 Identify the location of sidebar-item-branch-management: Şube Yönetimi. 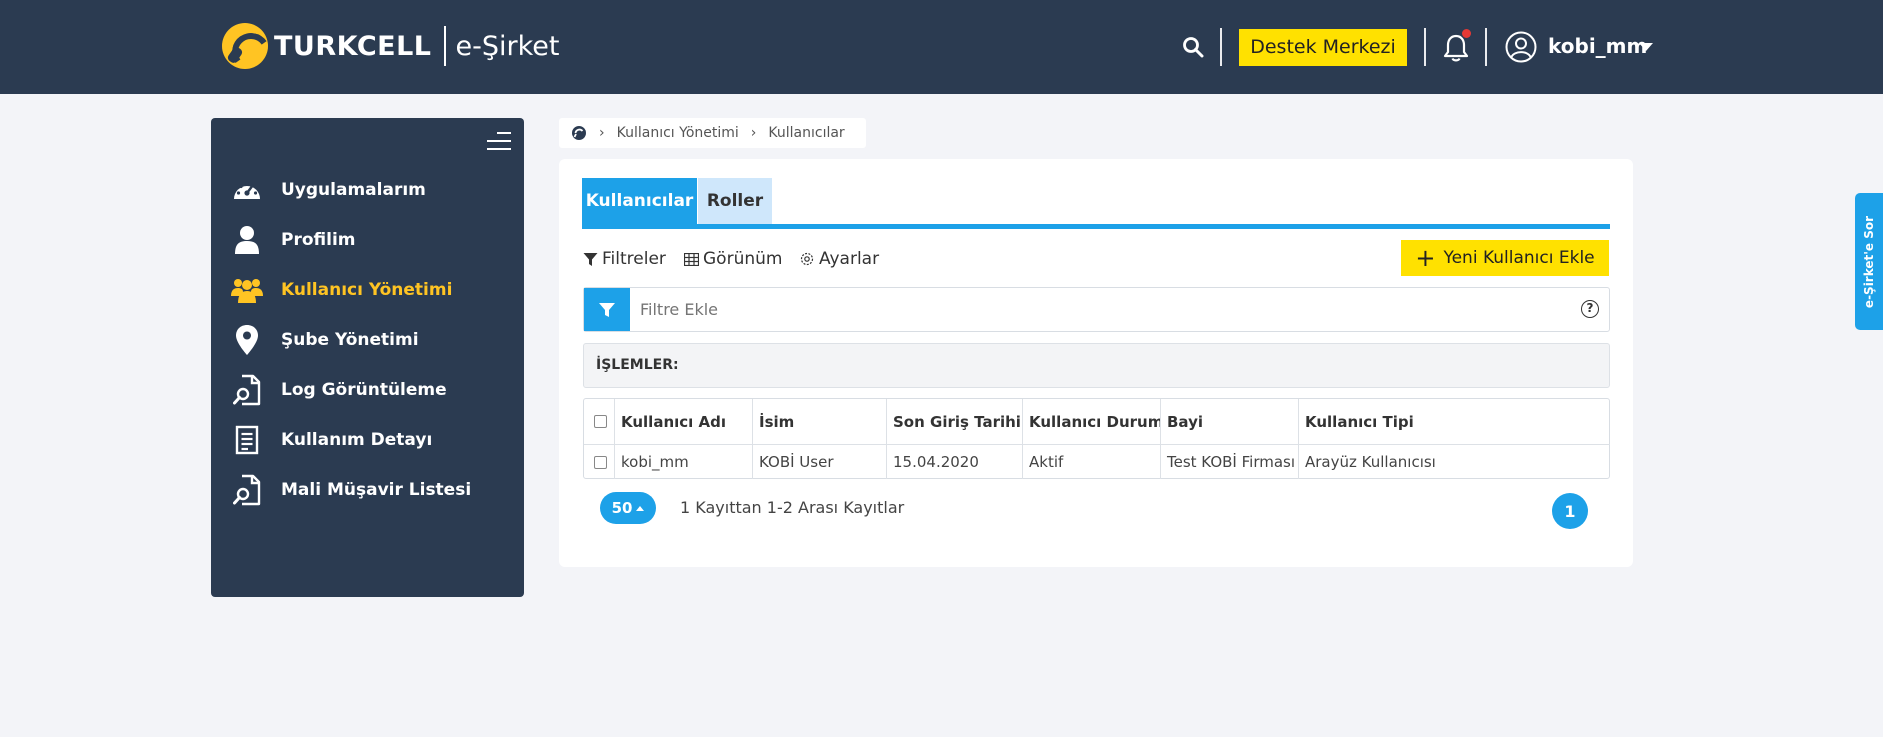
(371, 340).